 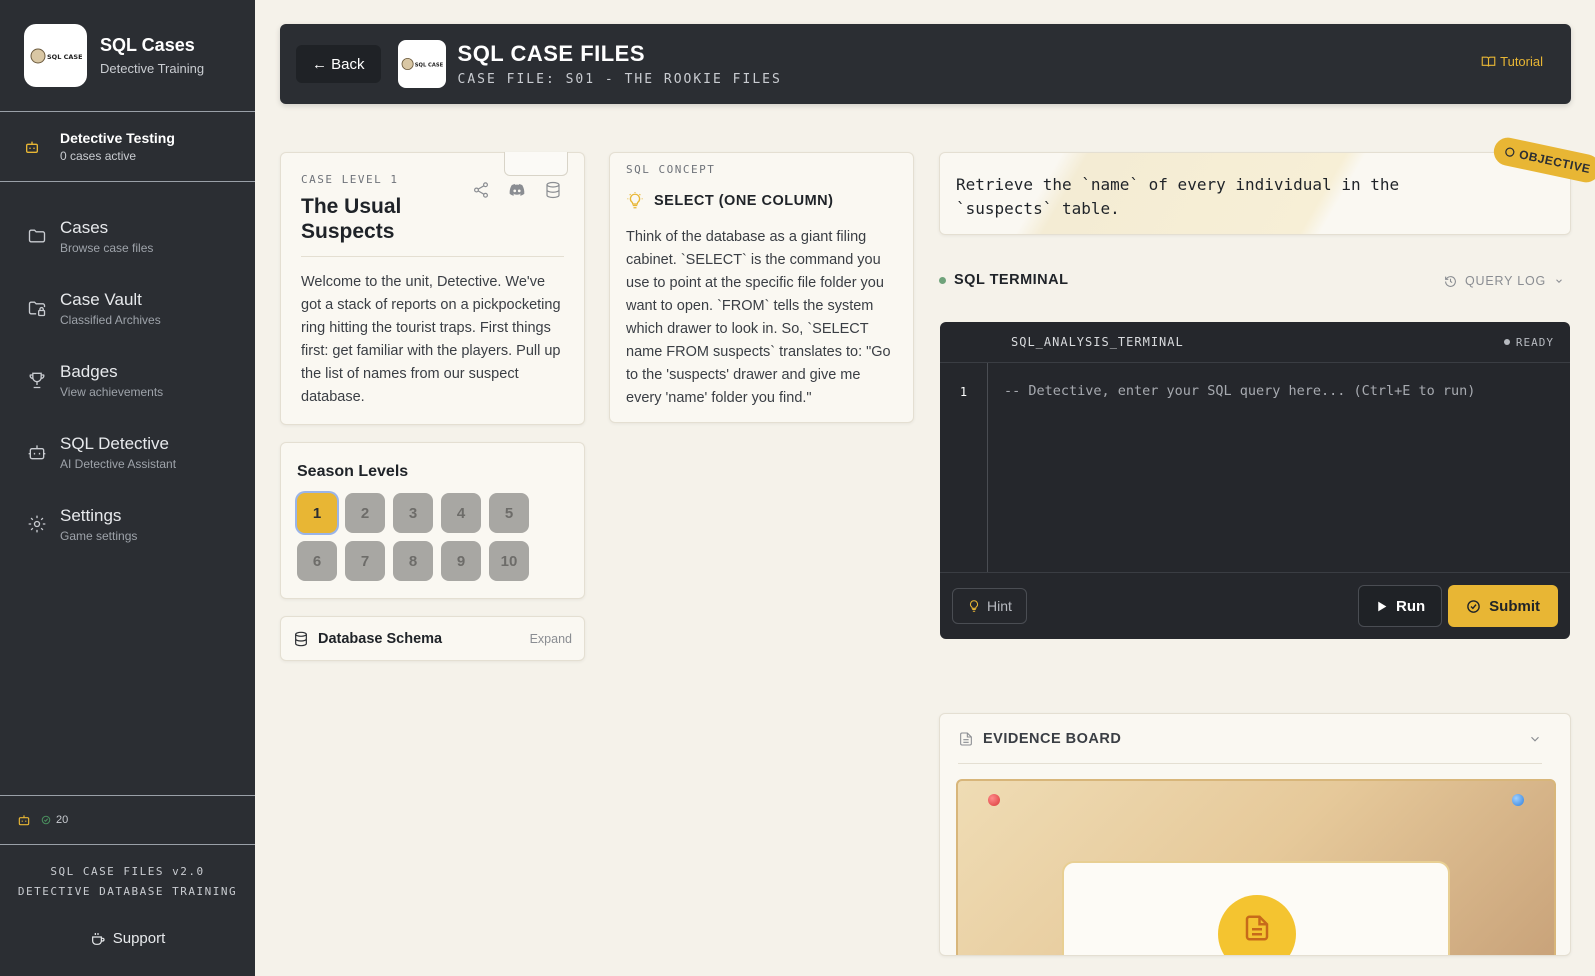 What do you see at coordinates (317, 561) in the screenshot?
I see `level-button: 6` at bounding box center [317, 561].